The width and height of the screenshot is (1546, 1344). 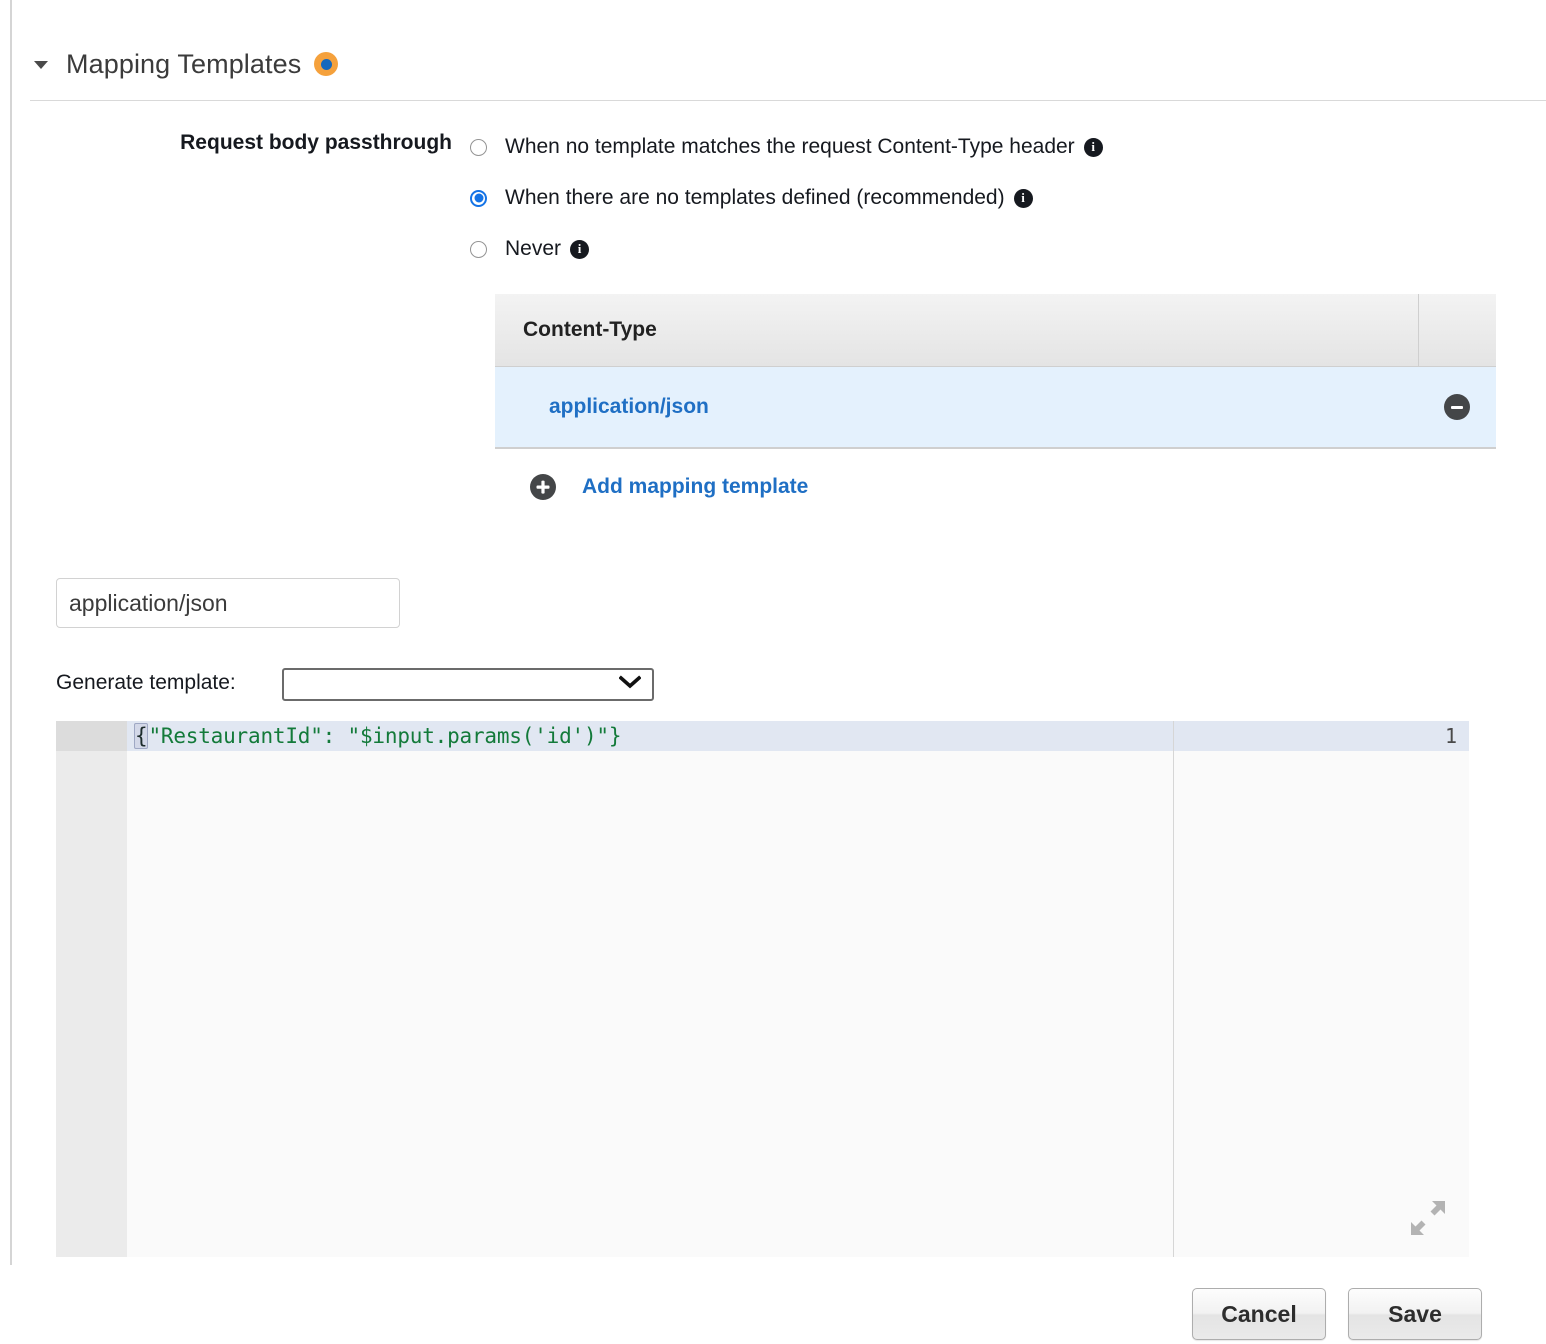 What do you see at coordinates (1173, 989) in the screenshot?
I see `editor-print-margin` at bounding box center [1173, 989].